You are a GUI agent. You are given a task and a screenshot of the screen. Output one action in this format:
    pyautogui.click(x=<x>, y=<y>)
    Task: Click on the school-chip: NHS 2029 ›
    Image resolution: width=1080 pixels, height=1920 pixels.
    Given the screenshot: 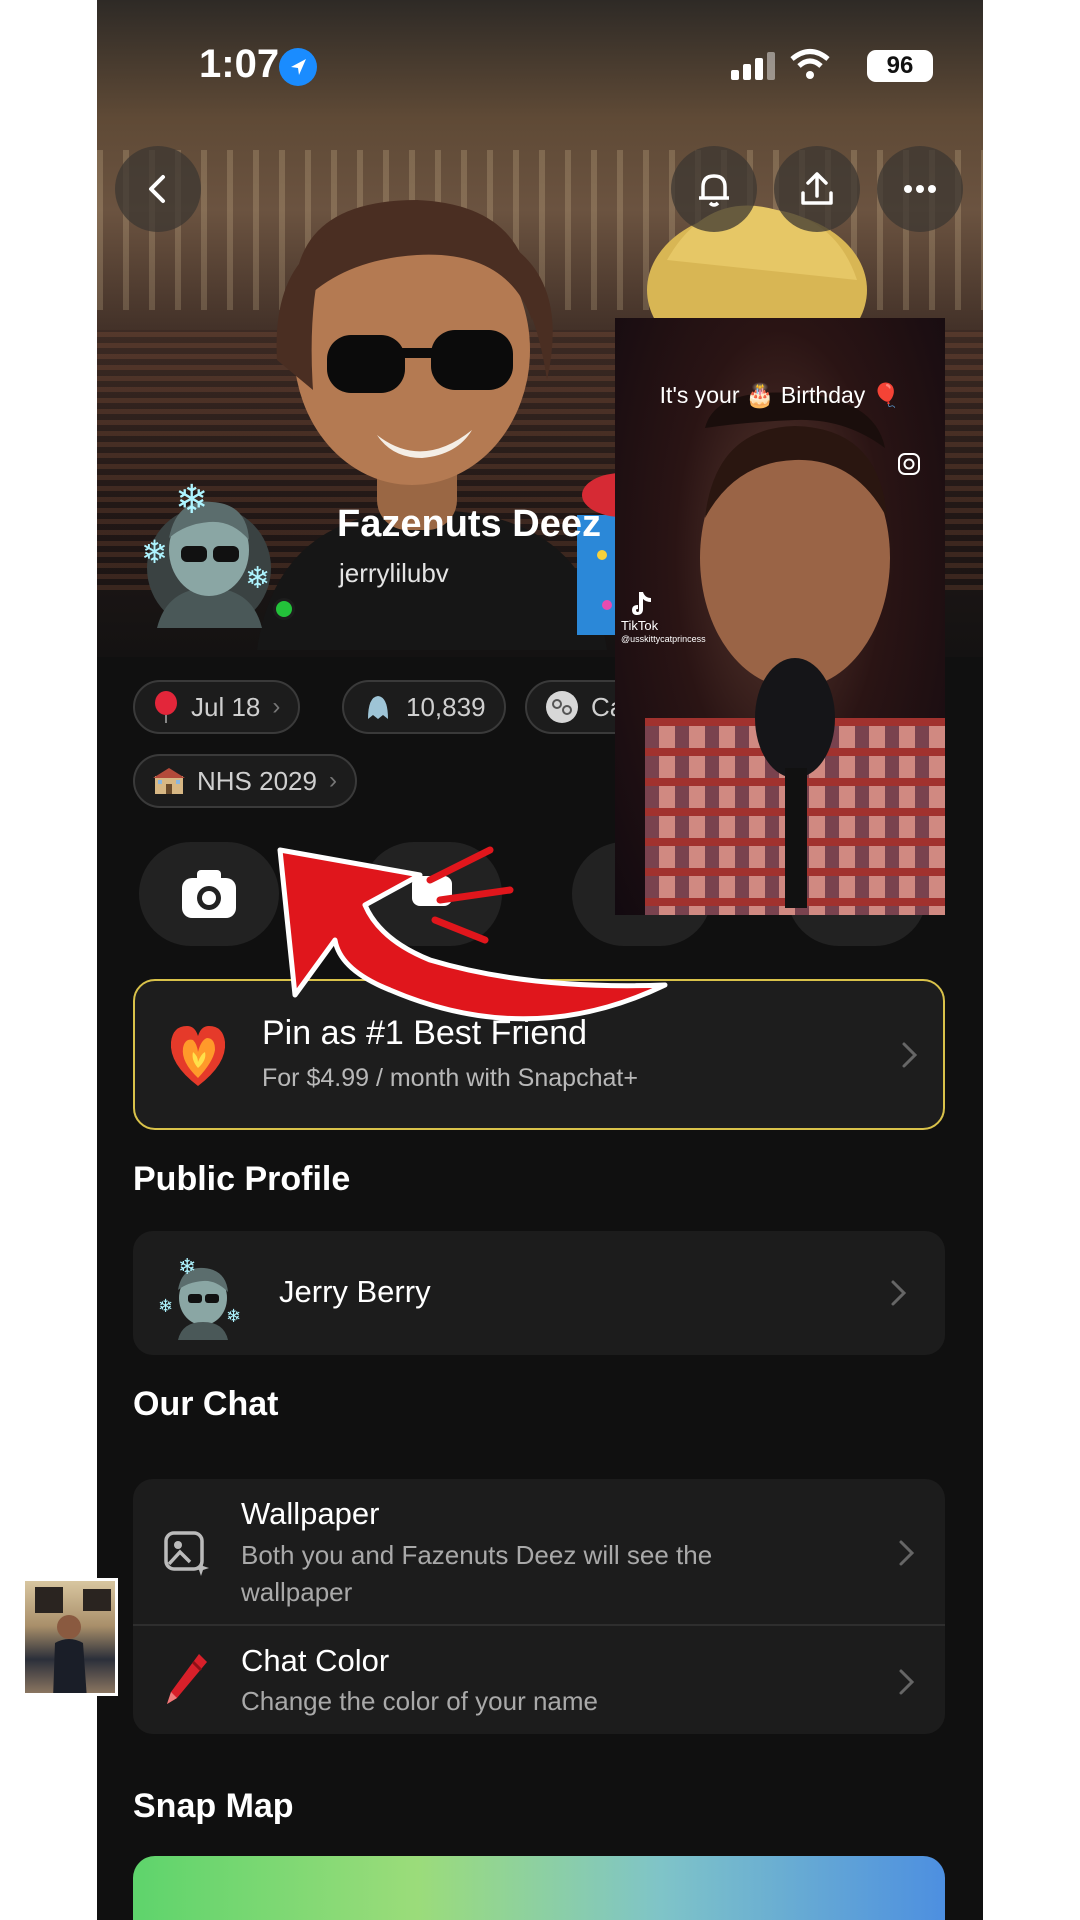 What is the action you would take?
    pyautogui.click(x=245, y=781)
    